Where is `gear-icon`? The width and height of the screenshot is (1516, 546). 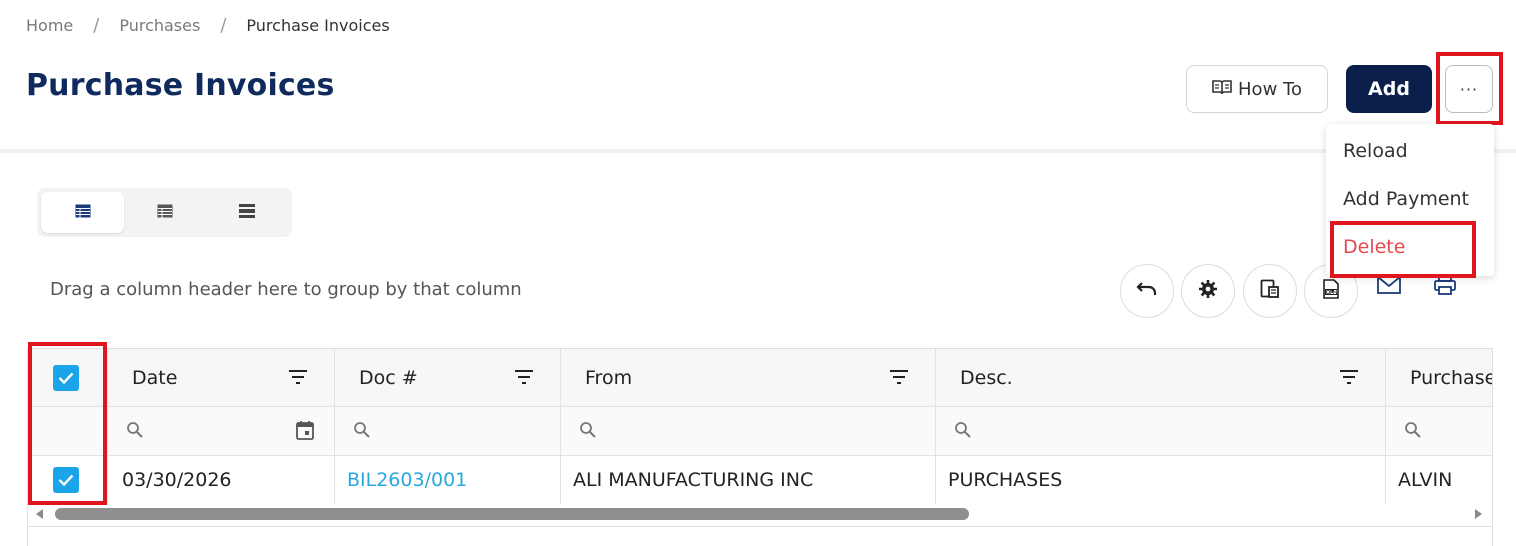 gear-icon is located at coordinates (1208, 291).